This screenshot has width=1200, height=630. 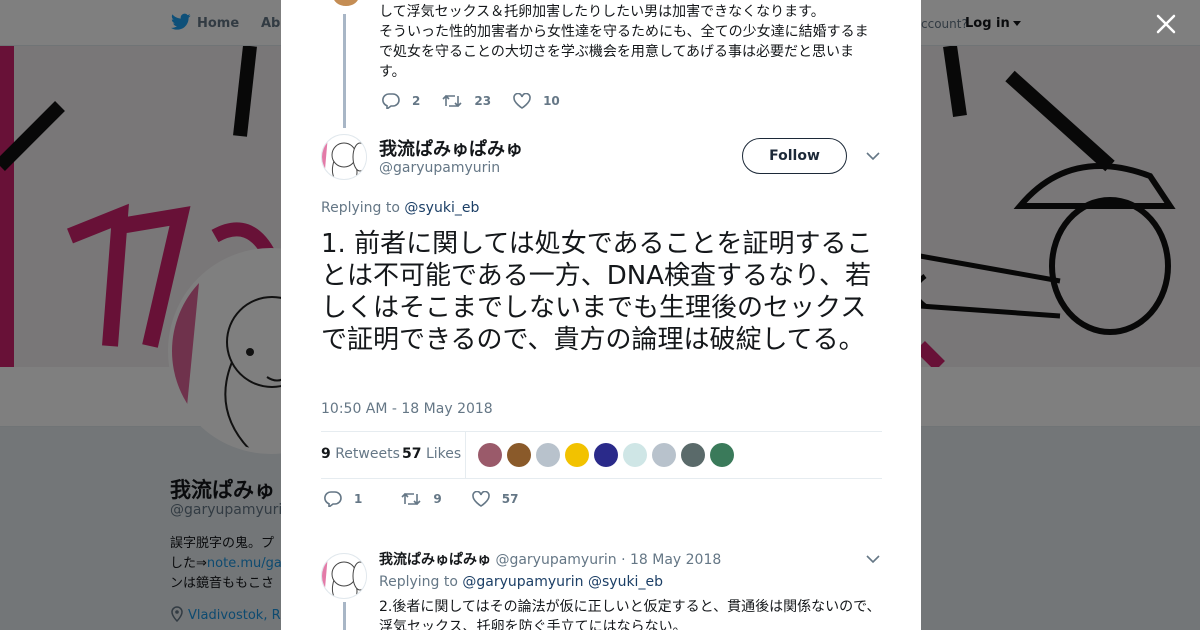 I want to click on reply-count: 2, so click(x=416, y=101).